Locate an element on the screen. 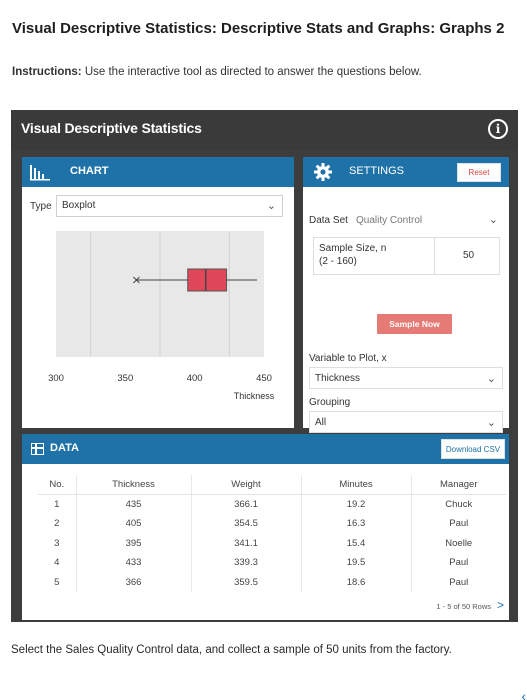 Image resolution: width=527 pixels, height=700 pixels. settings-header: SETTINGS Reset is located at coordinates (406, 172).